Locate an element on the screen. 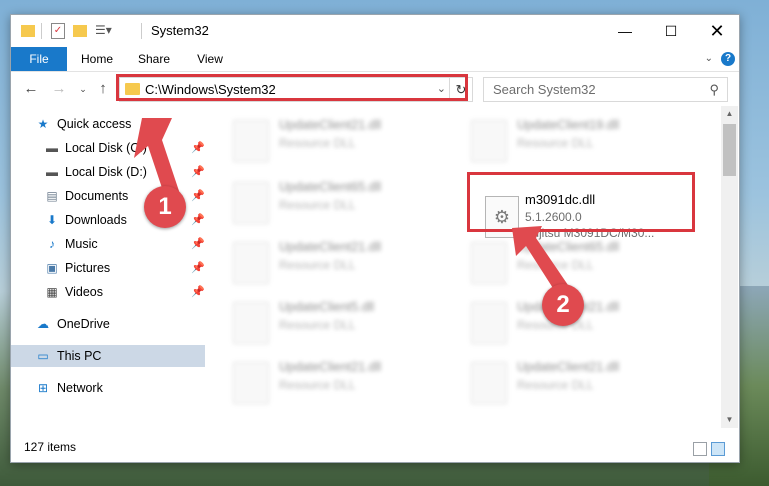 Image resolution: width=769 pixels, height=486 pixels. callout-badge-2: 2 is located at coordinates (563, 305).